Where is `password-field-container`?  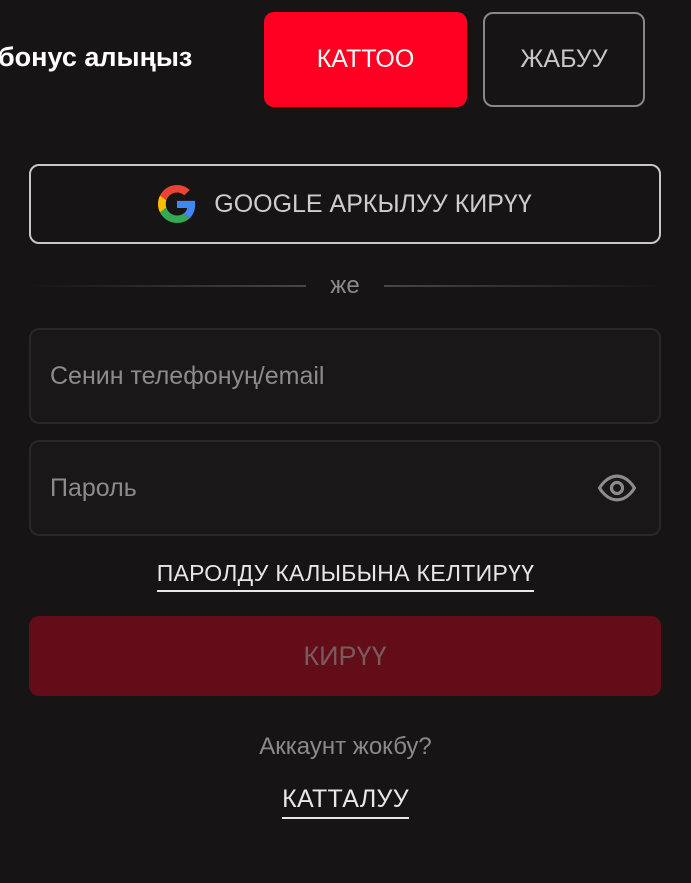
password-field-container is located at coordinates (345, 488).